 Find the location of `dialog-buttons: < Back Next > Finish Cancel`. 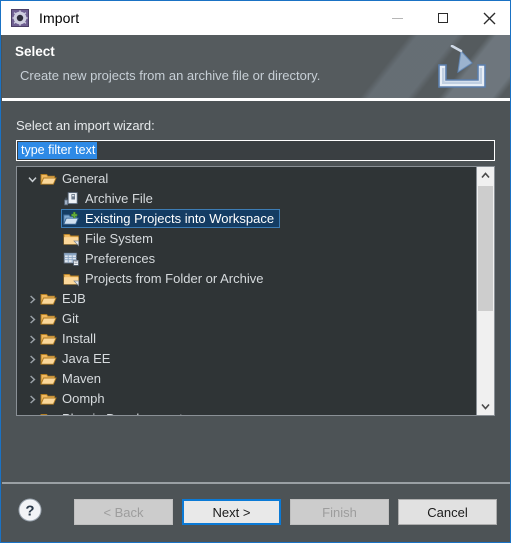

dialog-buttons: < Back Next > Finish Cancel is located at coordinates (285, 512).